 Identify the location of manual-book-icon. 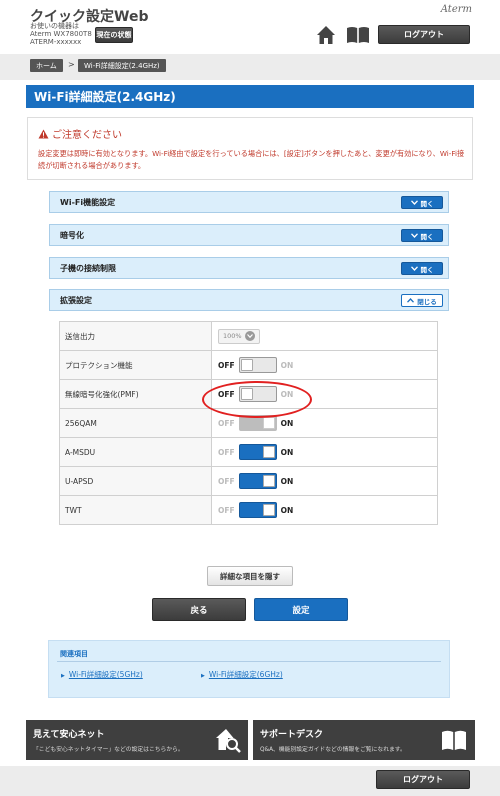
(358, 35).